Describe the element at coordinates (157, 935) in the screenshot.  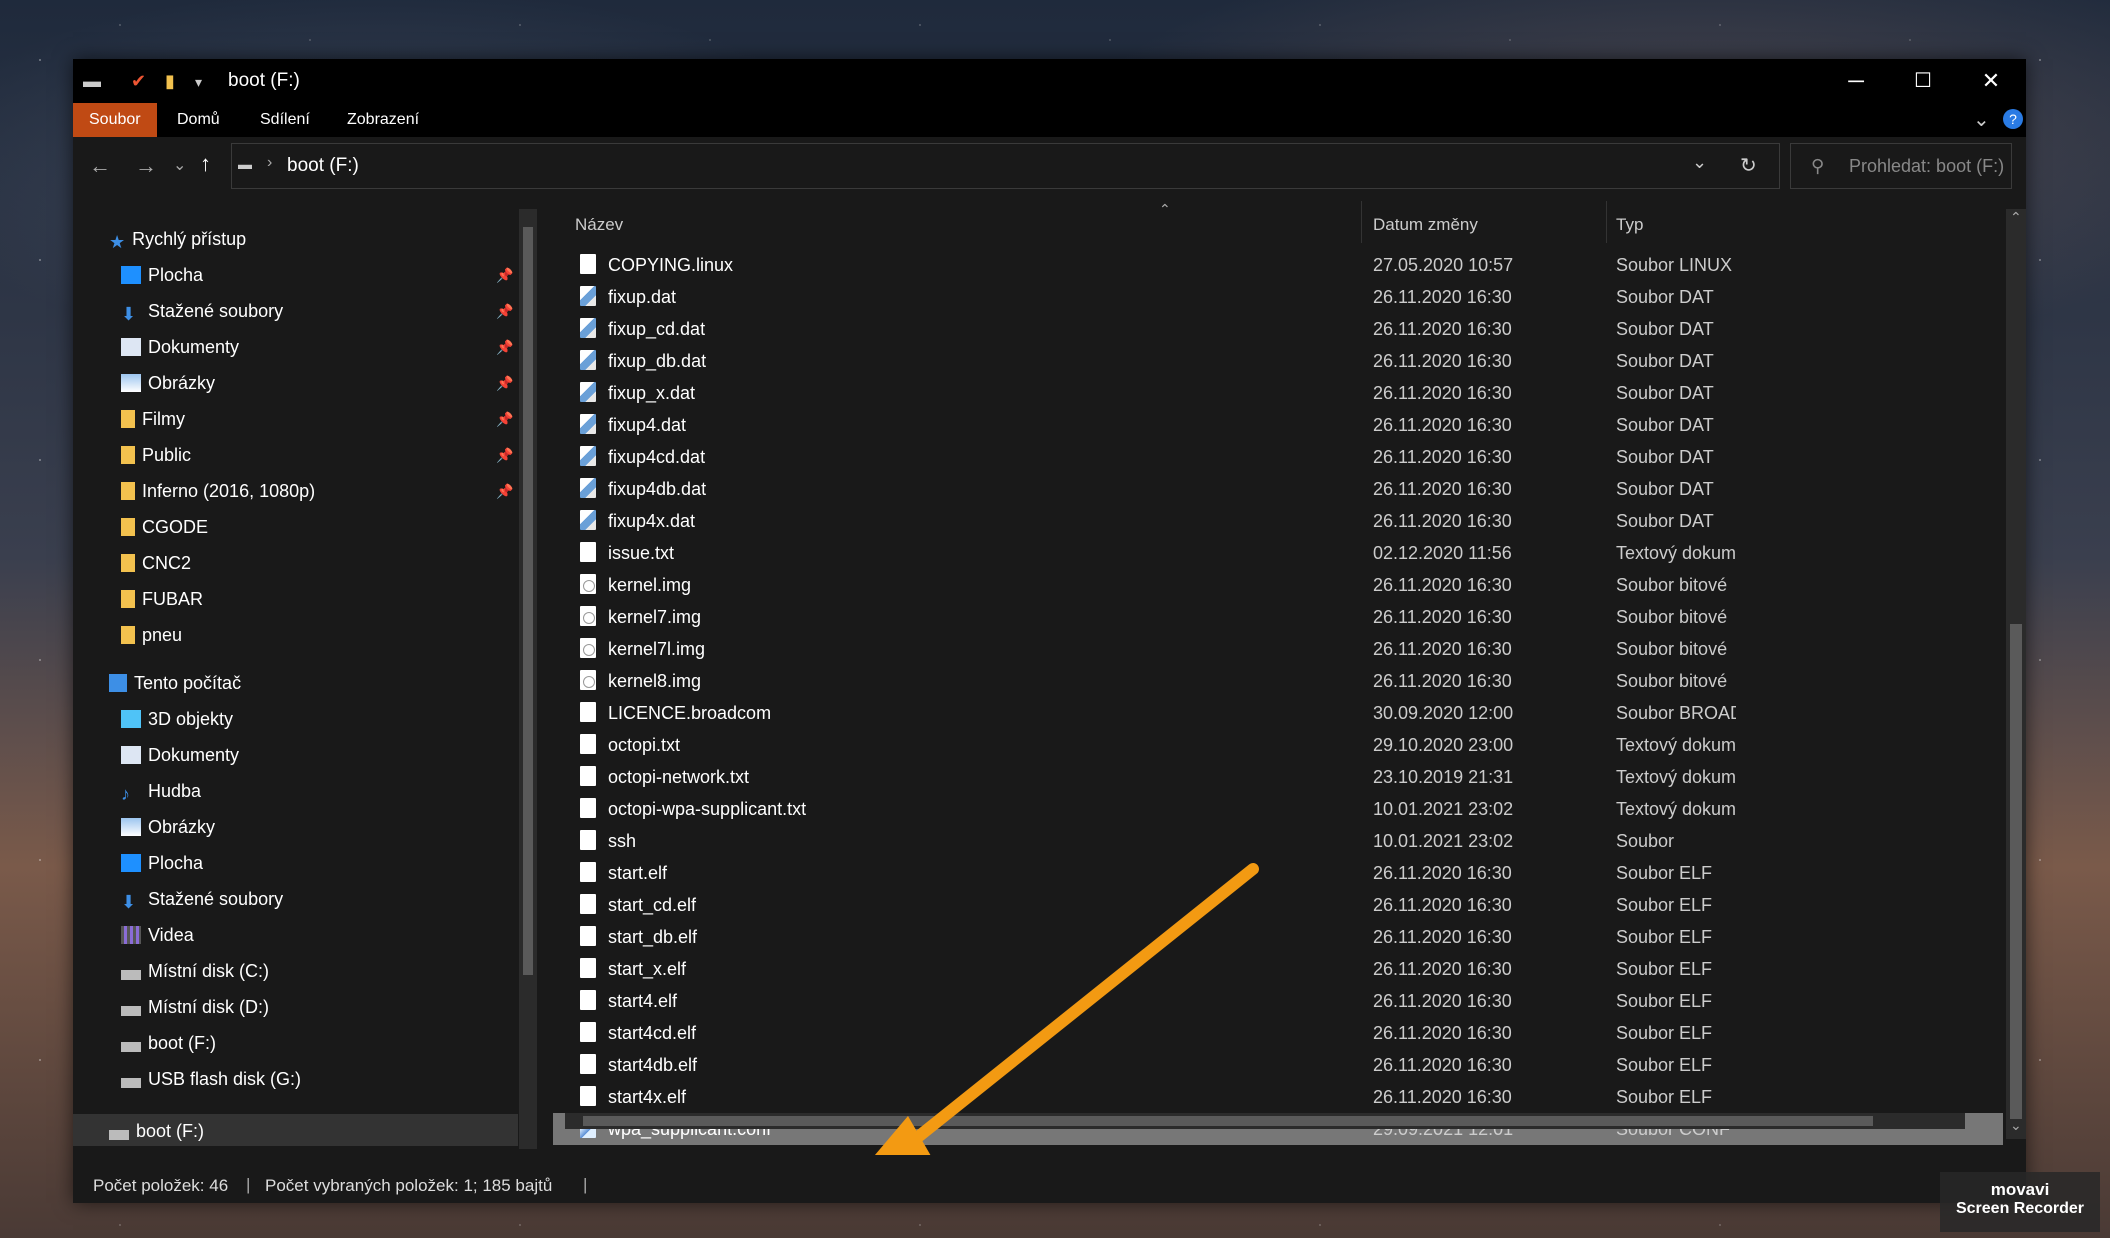
I see `nav-item-videa: Videa` at that location.